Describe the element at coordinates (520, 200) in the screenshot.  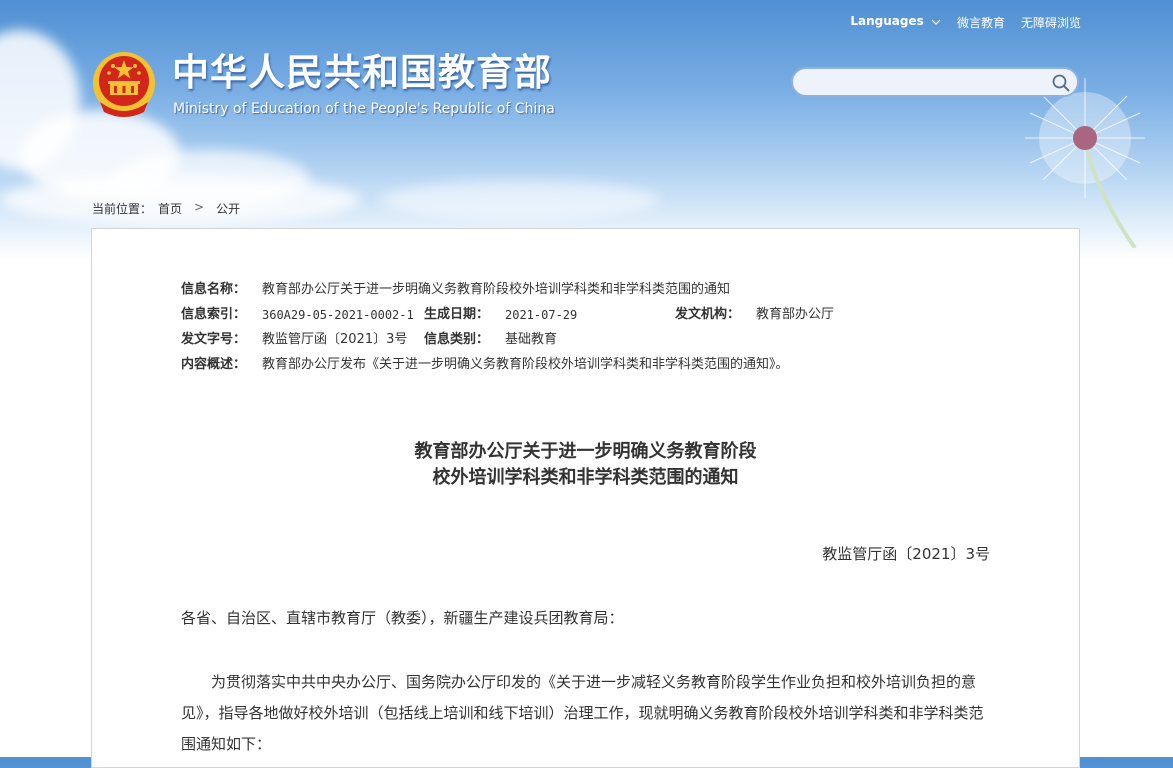
I see `cloud-decoration` at that location.